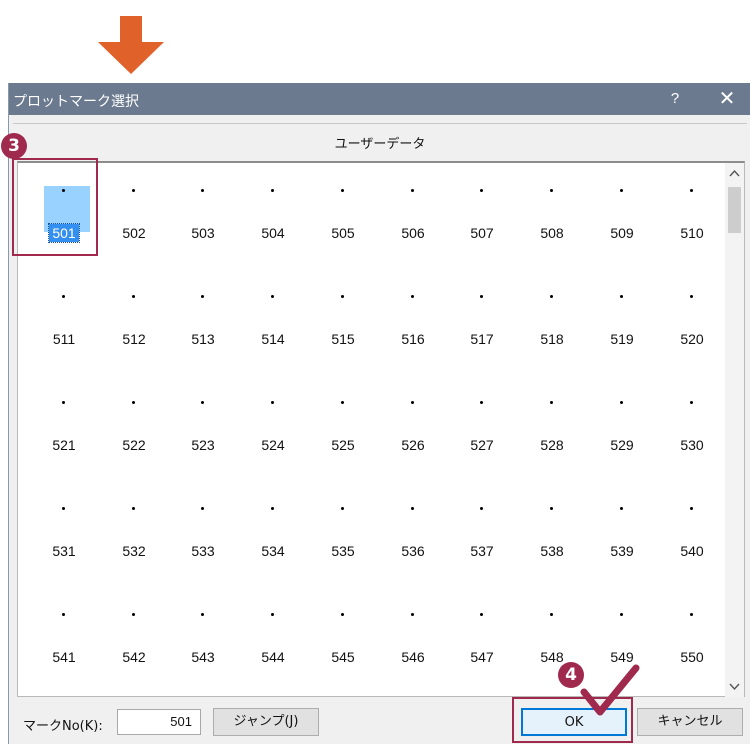  I want to click on mark-cell-533: 533, so click(203, 549).